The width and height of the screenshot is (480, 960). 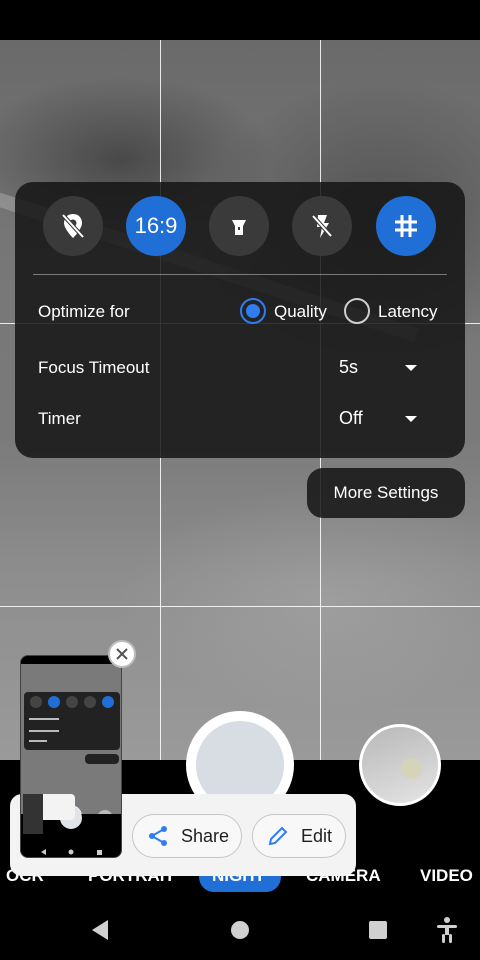 I want to click on mode-video: VIDEO, so click(x=446, y=876).